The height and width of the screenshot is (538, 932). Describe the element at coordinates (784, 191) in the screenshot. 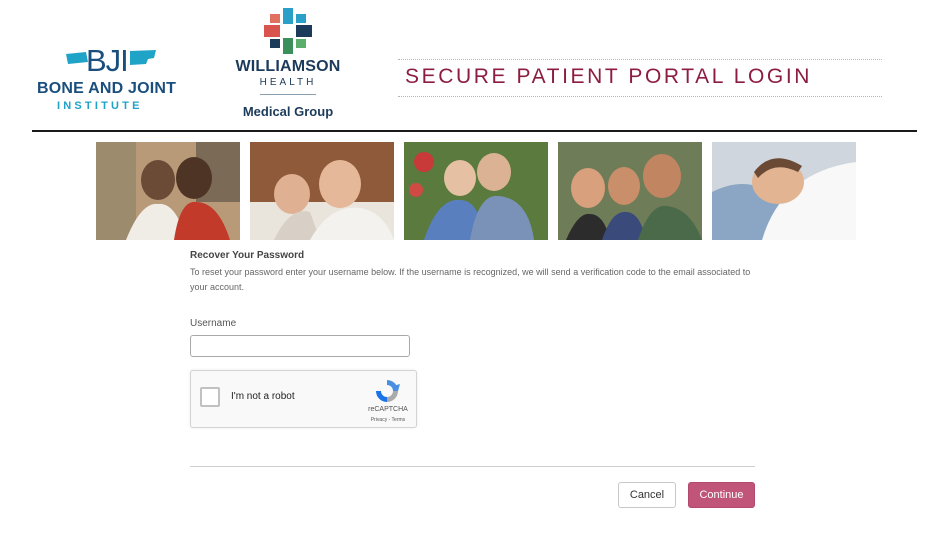

I see `photo-man-sleeping` at that location.